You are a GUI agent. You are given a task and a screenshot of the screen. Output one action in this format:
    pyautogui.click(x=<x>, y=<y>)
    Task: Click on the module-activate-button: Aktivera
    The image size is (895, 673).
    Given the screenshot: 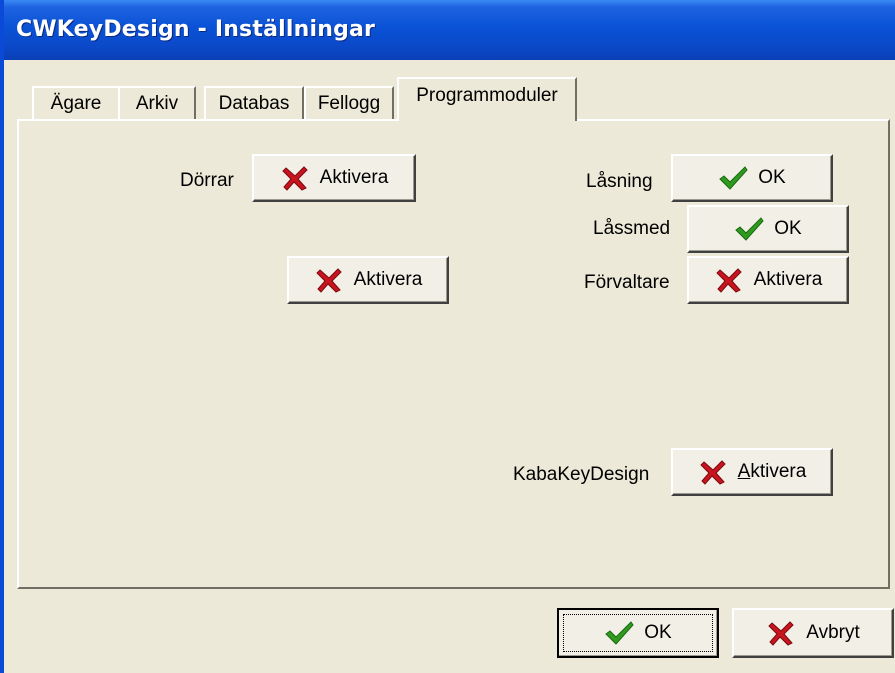 What is the action you would take?
    pyautogui.click(x=368, y=280)
    